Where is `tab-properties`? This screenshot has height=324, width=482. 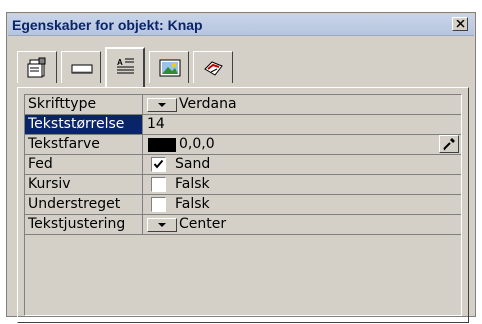 tab-properties is located at coordinates (37, 67).